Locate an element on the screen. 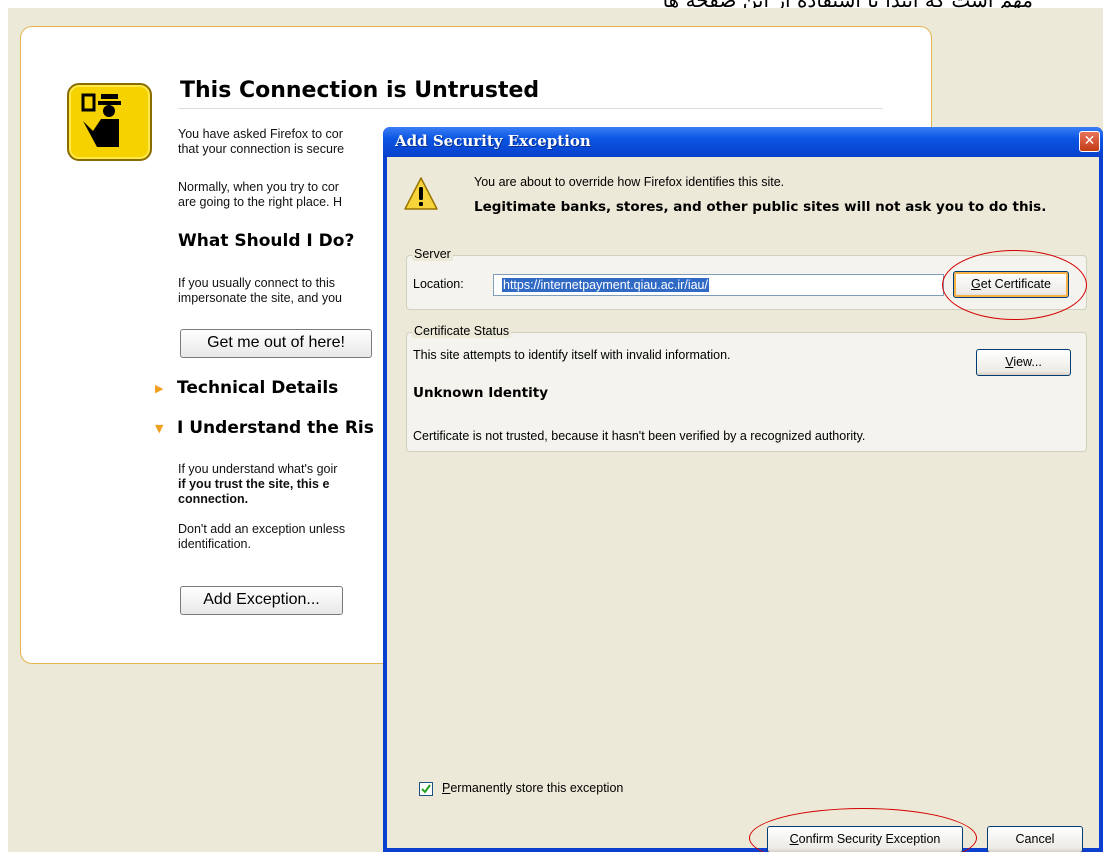 The image size is (1103, 852). confirm-security-exception-button: Confirm Security Exception is located at coordinates (865, 839).